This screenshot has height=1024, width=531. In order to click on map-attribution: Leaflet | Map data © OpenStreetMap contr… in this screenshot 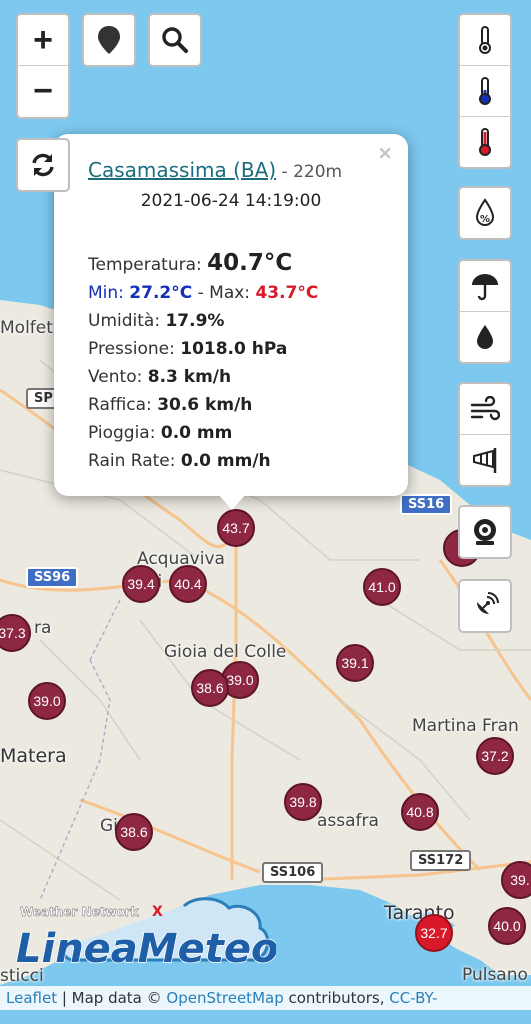, I will do `click(265, 998)`.